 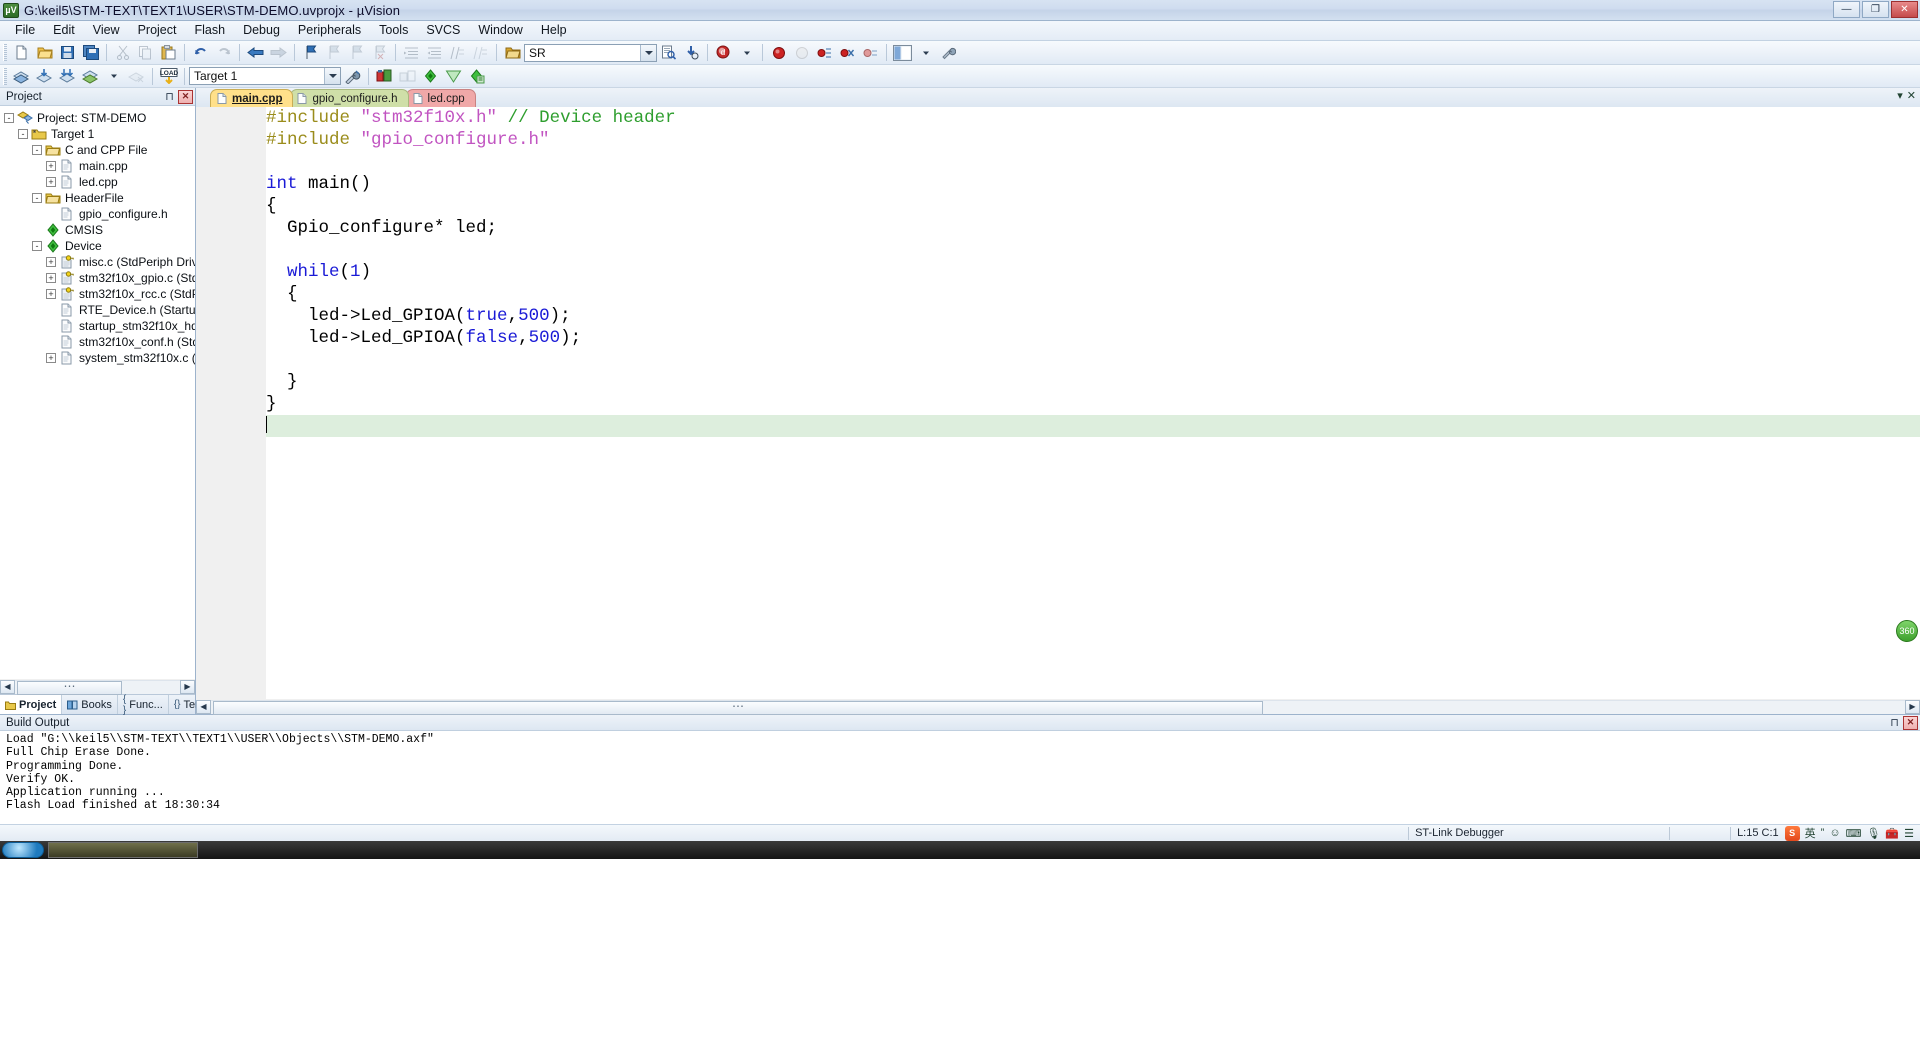 I want to click on rebuild-icon, so click(x=67, y=76).